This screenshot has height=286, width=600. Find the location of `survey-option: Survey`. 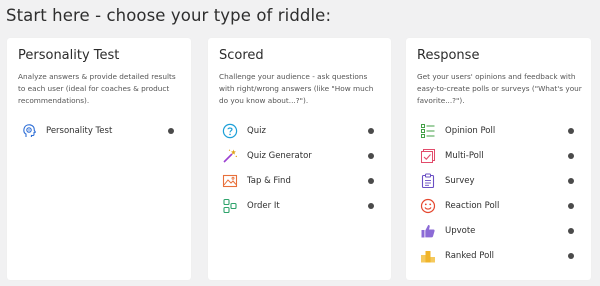

survey-option: Survey is located at coordinates (447, 181).